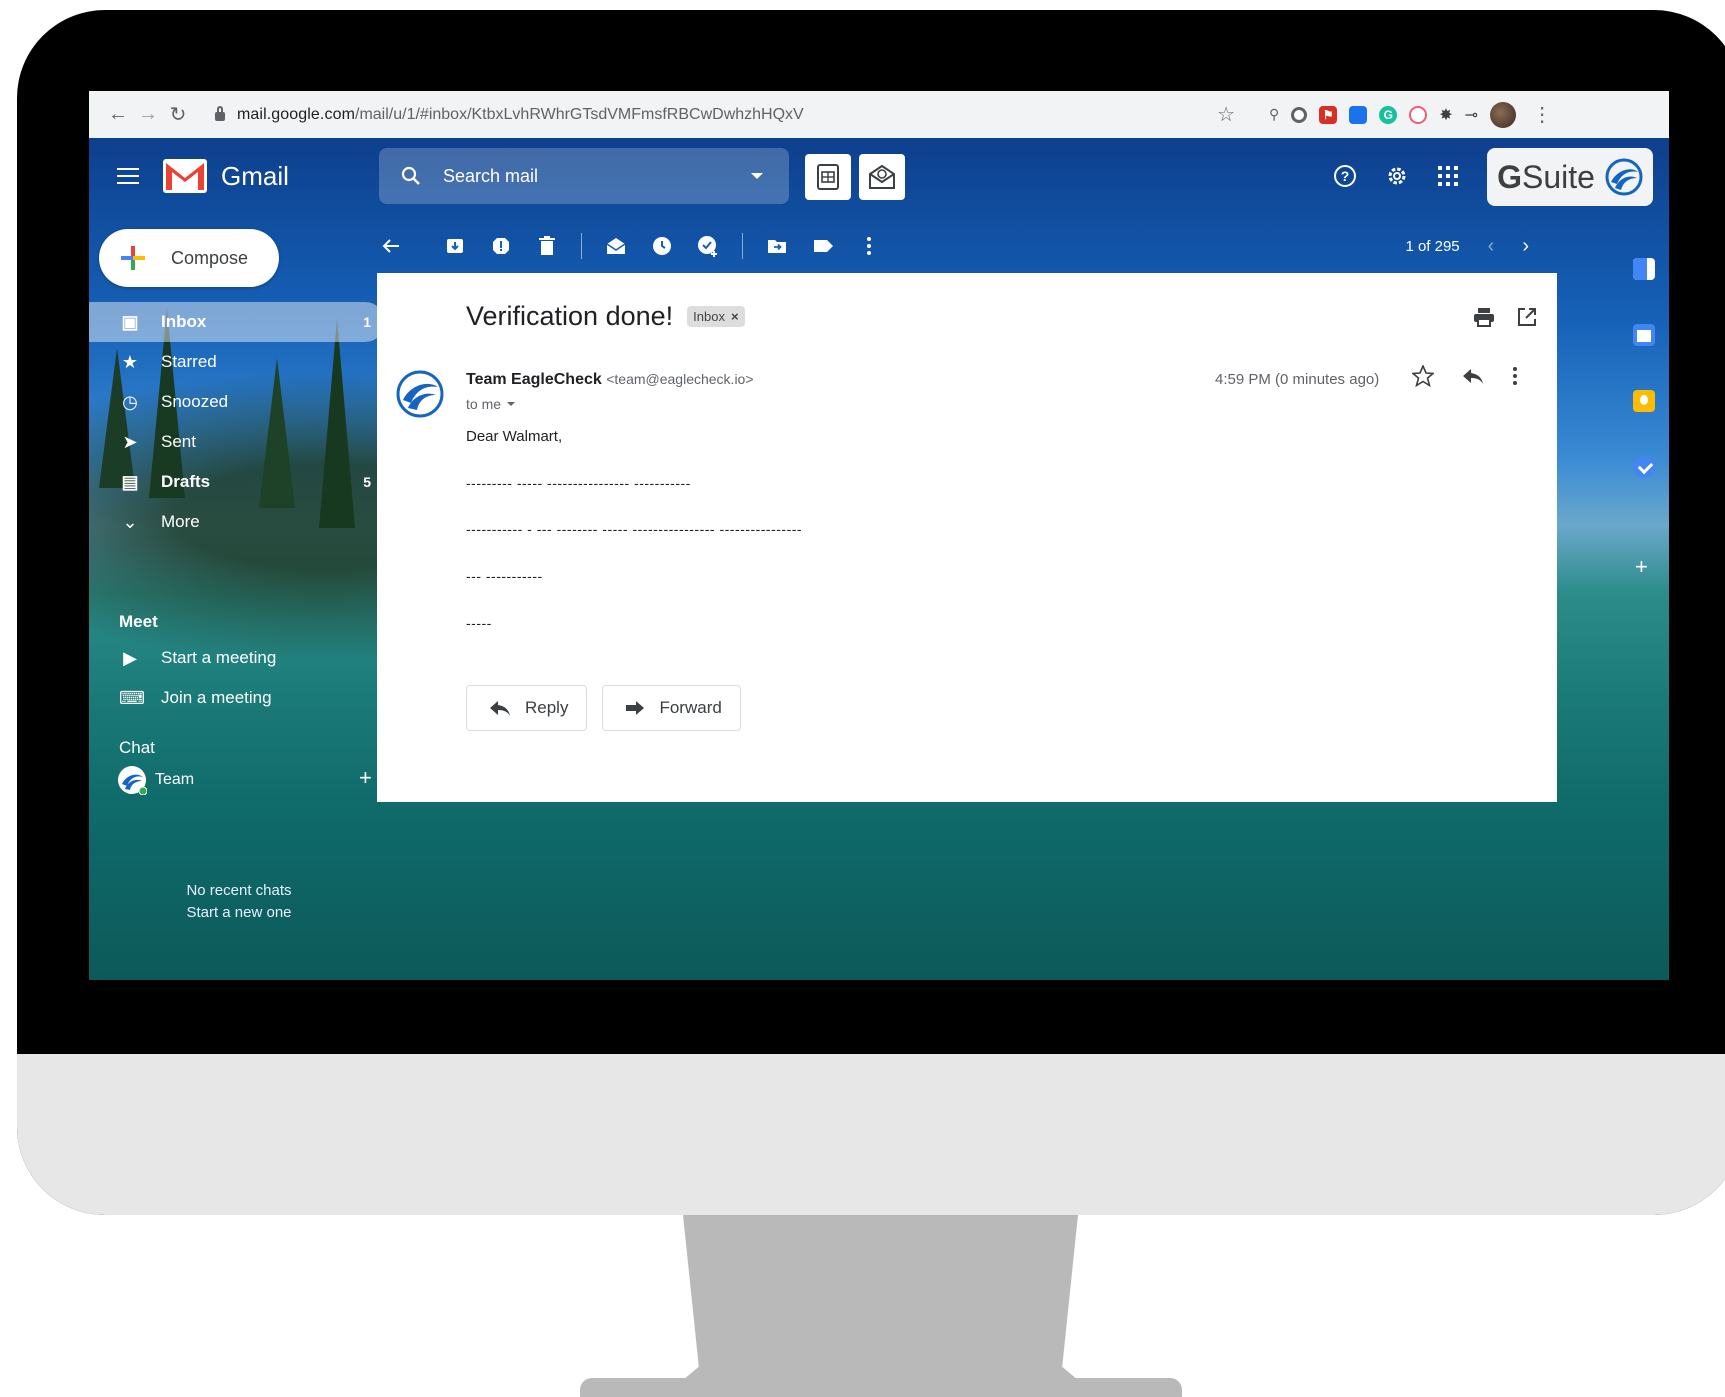 Image resolution: width=1725 pixels, height=1397 pixels. Describe the element at coordinates (1397, 176) in the screenshot. I see `settings-gear-icon` at that location.